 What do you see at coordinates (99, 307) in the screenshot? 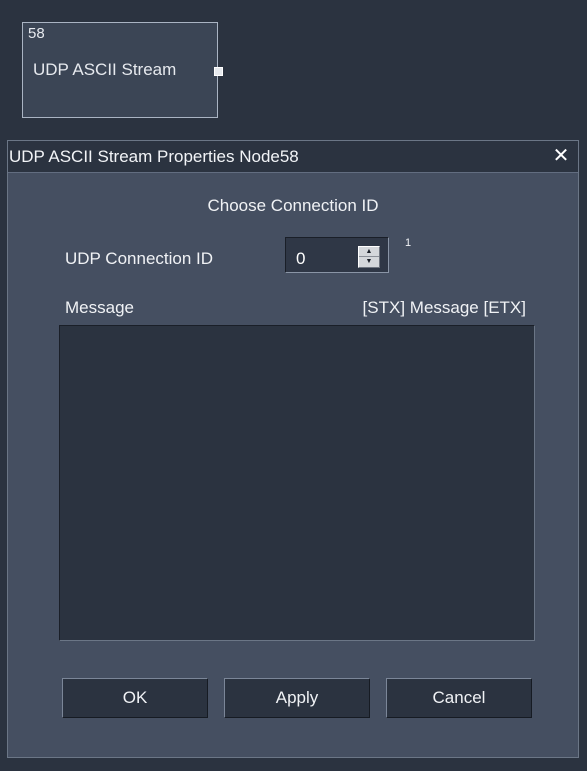
I see `message-label: Message` at bounding box center [99, 307].